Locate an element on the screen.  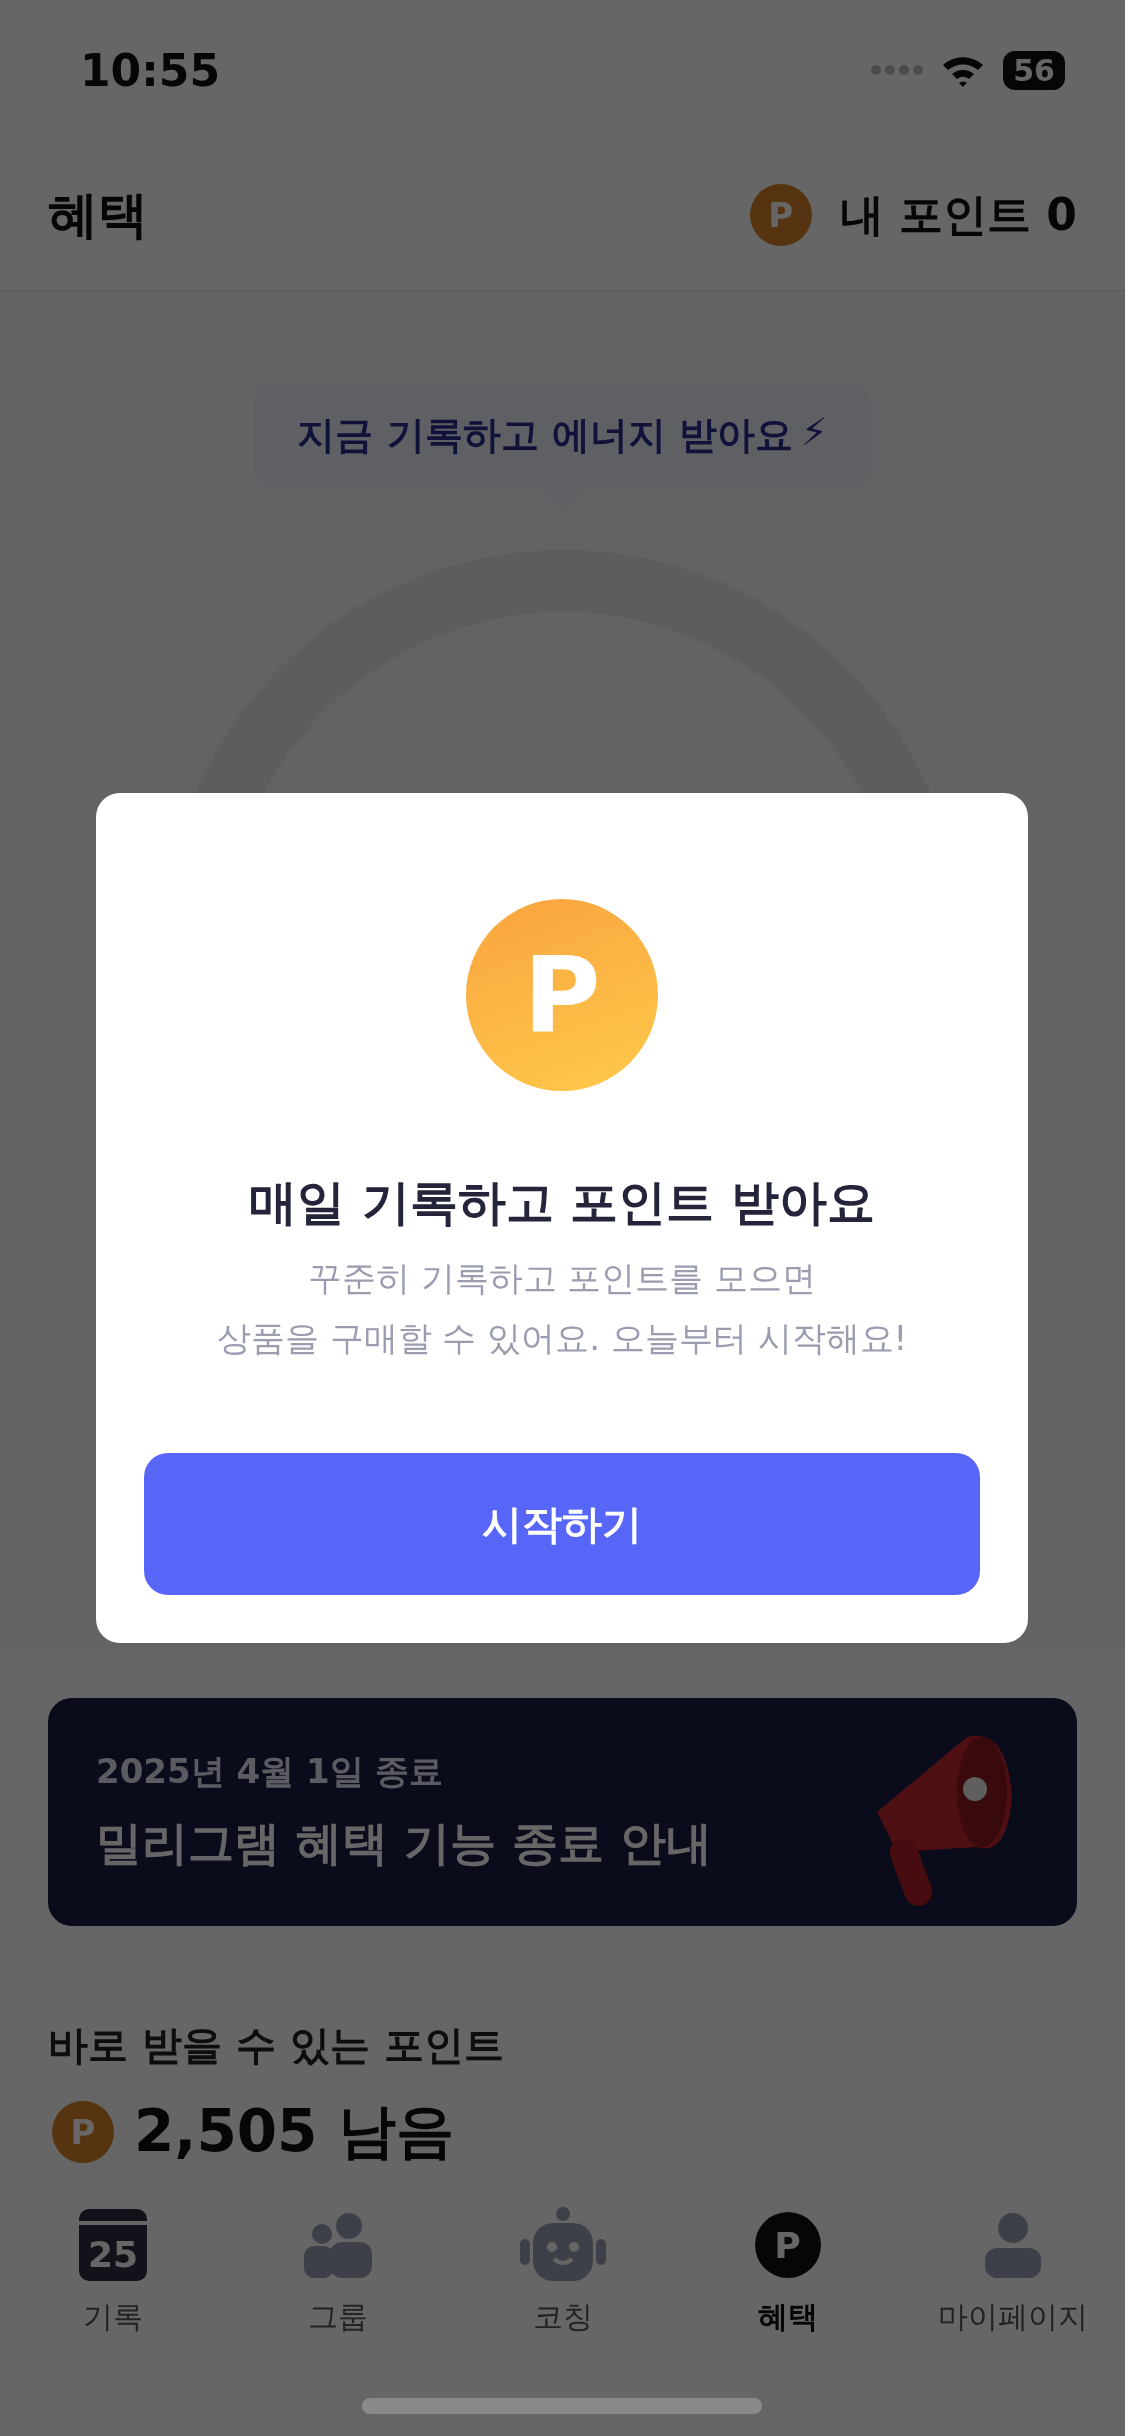
banner-date: 2025년 4월 1일 종료 is located at coordinates (270, 1771).